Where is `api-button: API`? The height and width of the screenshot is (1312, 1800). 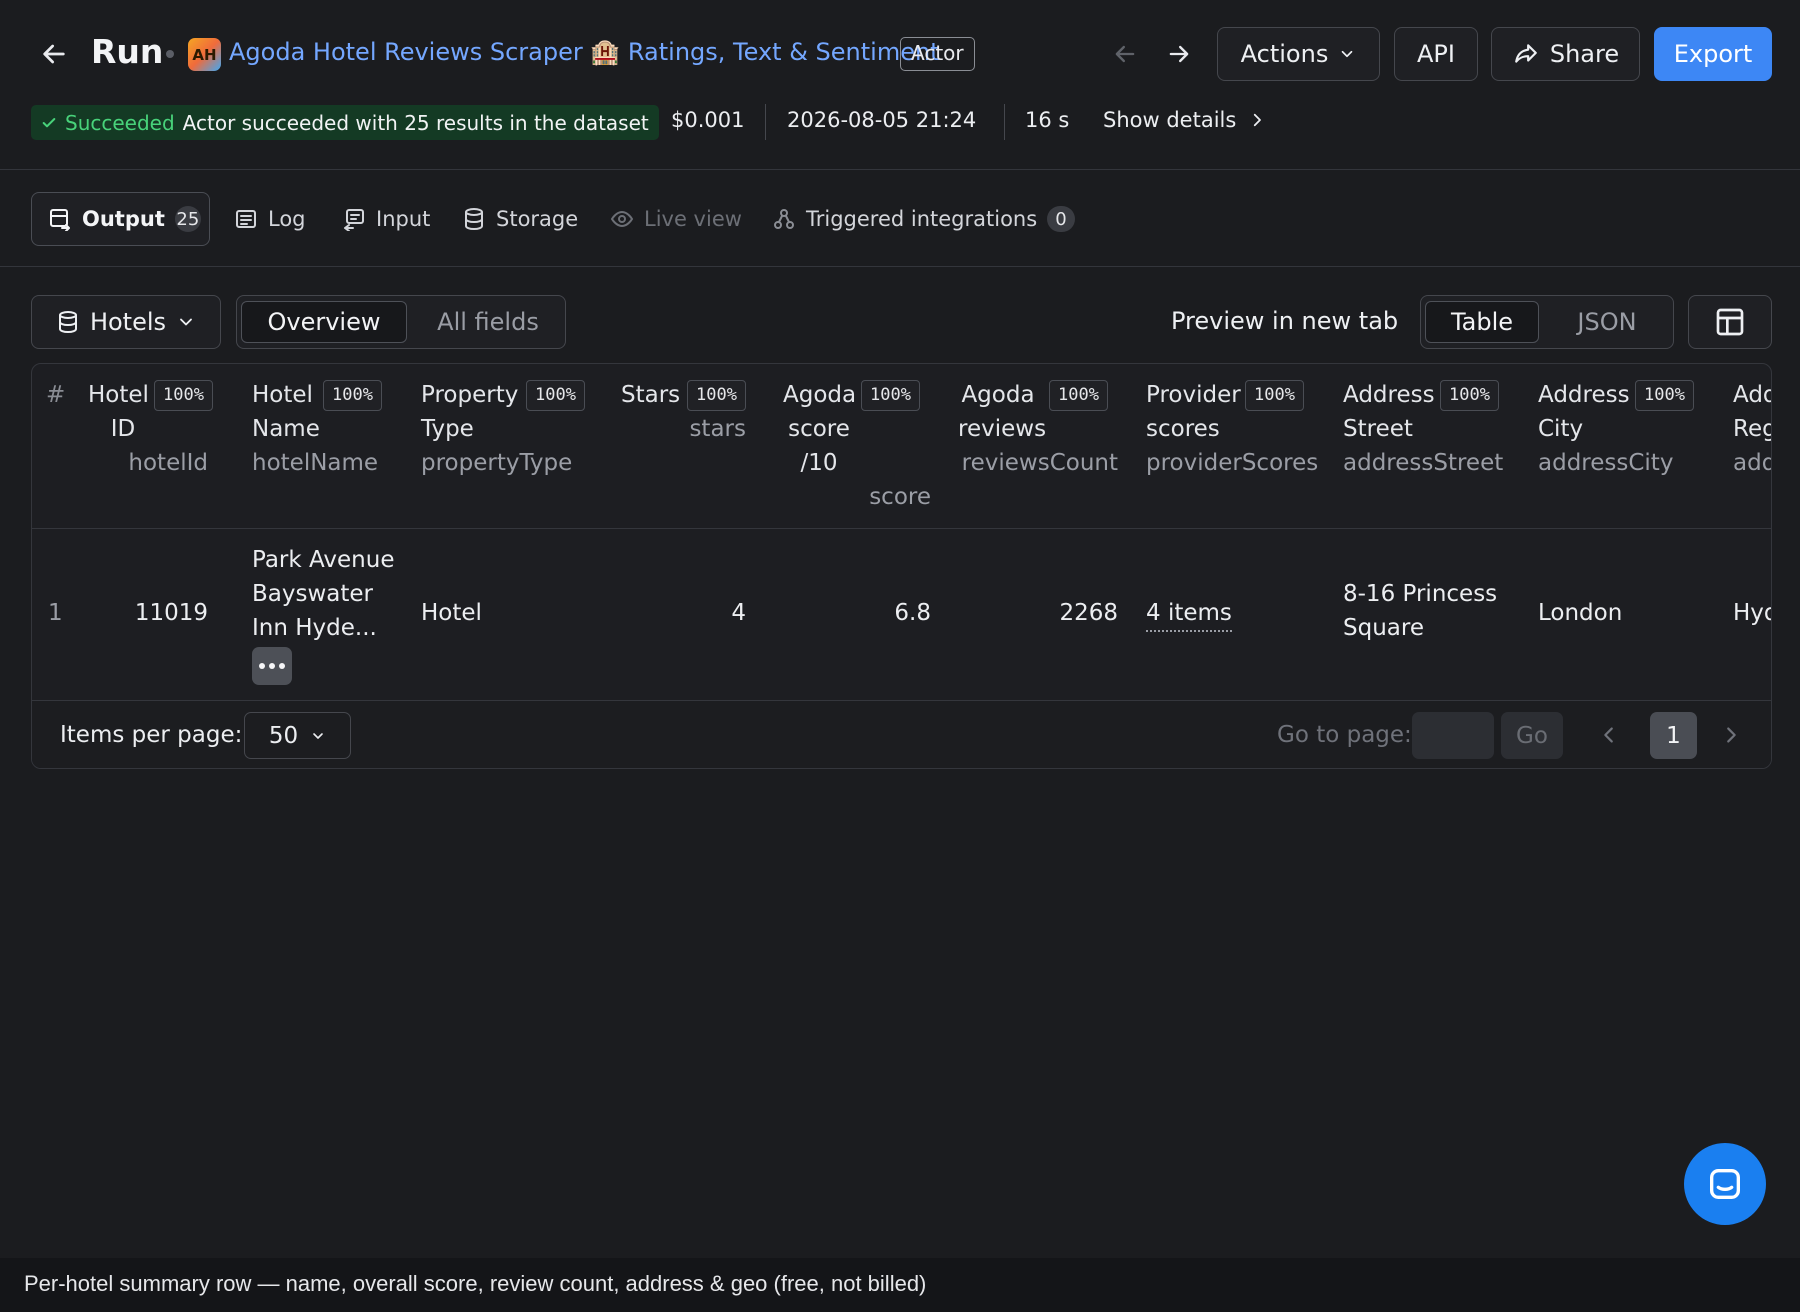
api-button: API is located at coordinates (1436, 54).